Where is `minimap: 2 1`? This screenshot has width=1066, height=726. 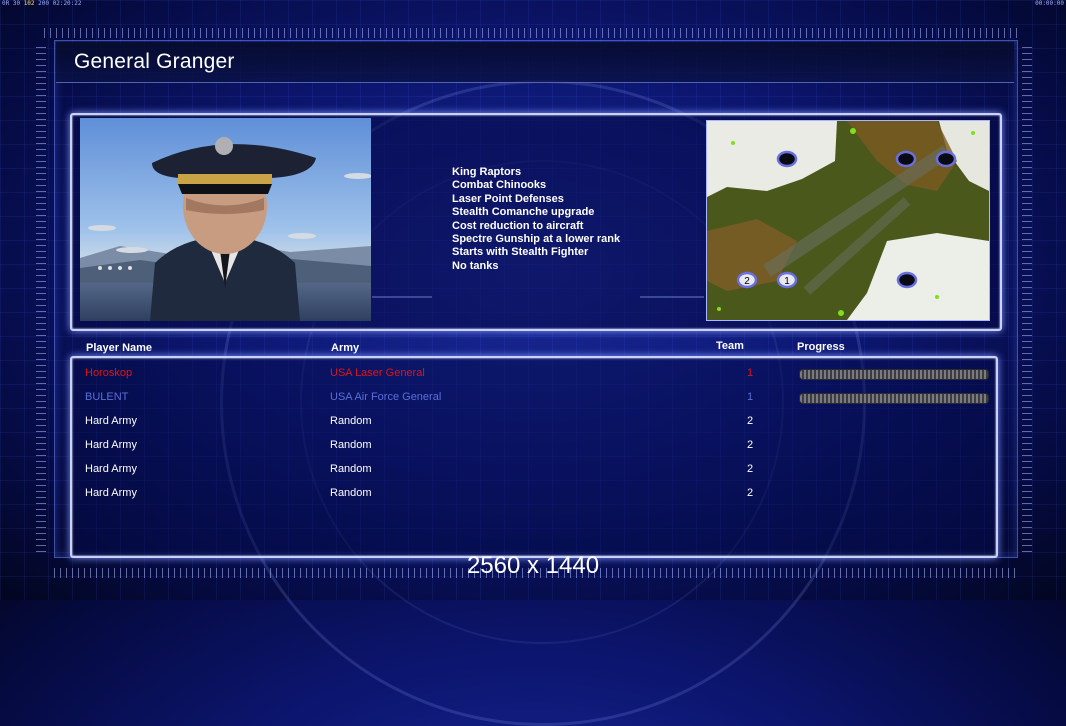
minimap: 2 1 is located at coordinates (848, 220).